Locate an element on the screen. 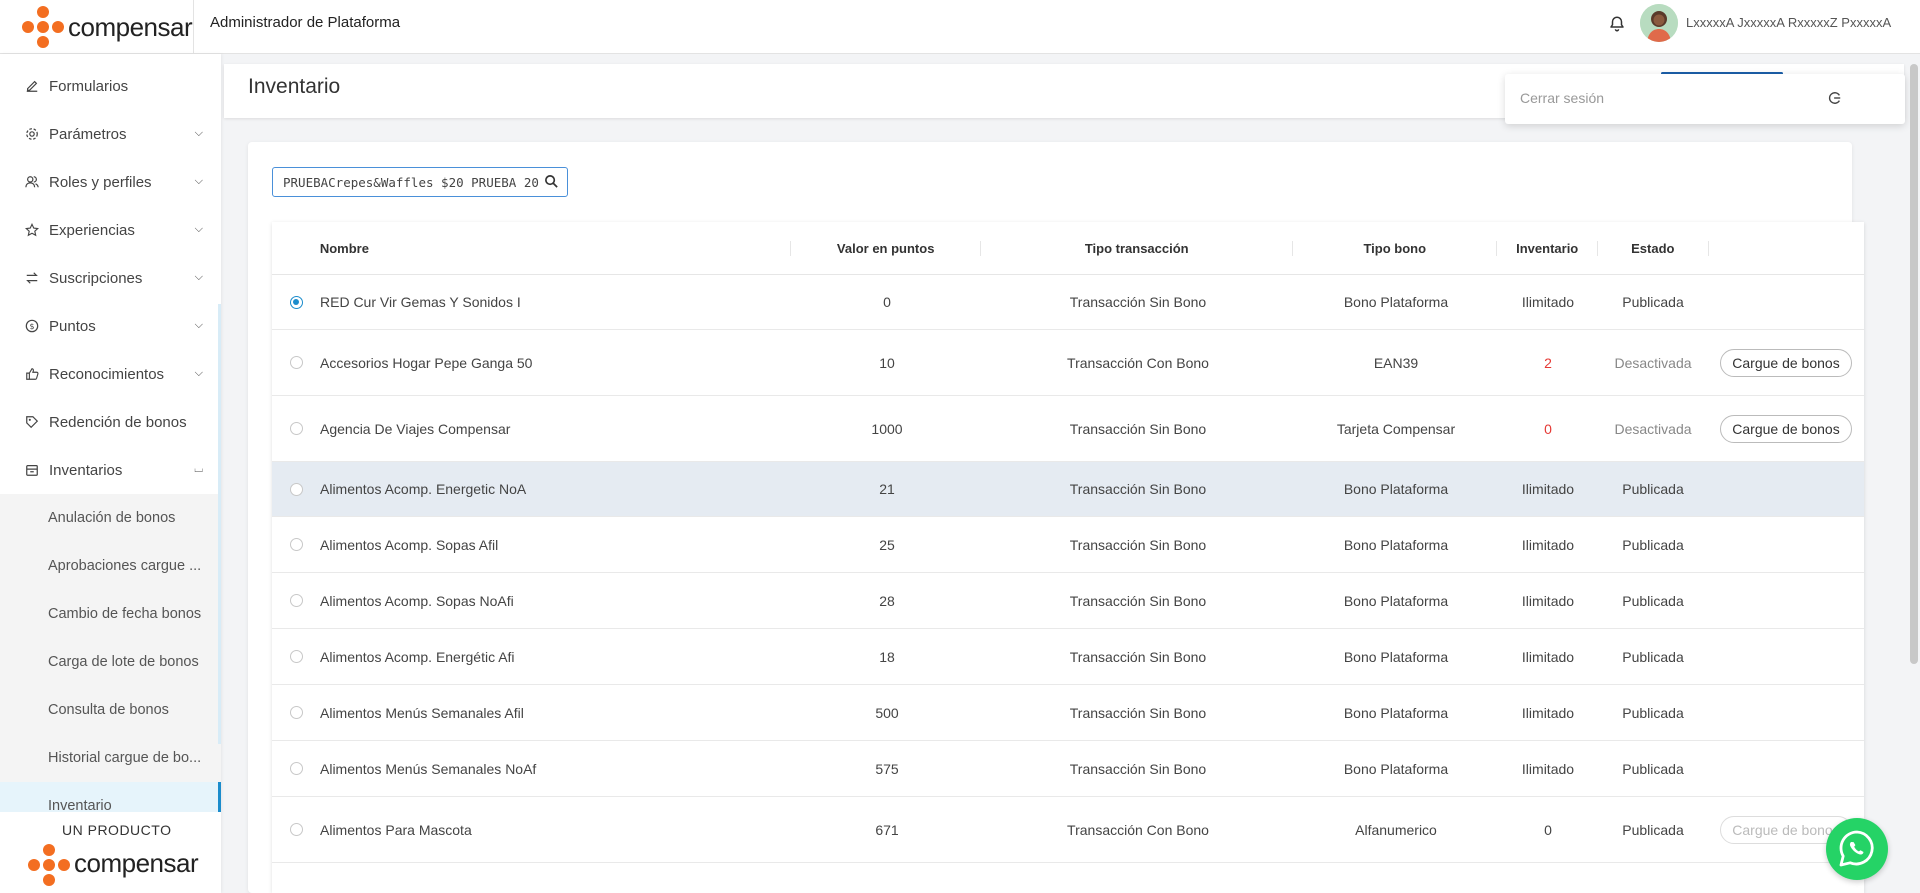  row-transaction: Transacción Con Bono is located at coordinates (1138, 829).